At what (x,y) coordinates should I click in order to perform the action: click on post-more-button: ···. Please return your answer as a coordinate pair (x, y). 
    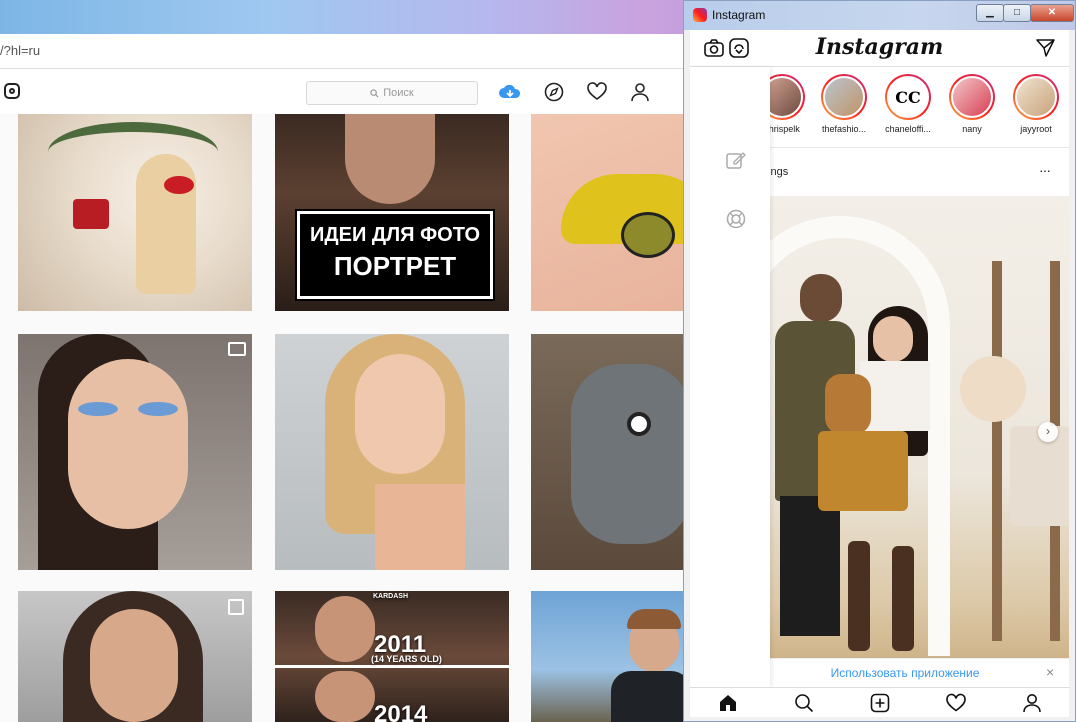
    Looking at the image, I should click on (1045, 170).